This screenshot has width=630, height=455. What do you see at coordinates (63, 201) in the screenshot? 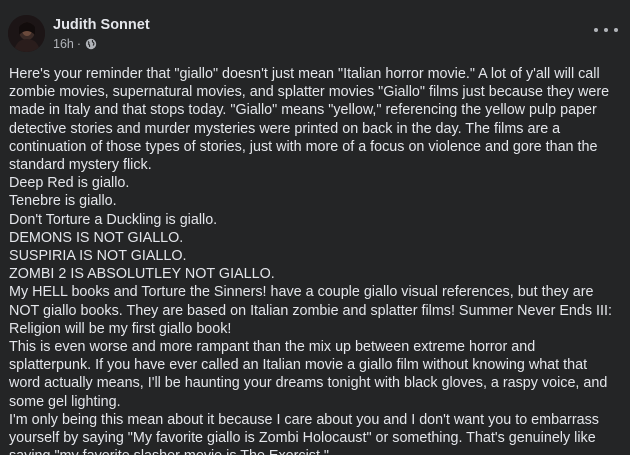
I see `post-paragraph: Tenebre is giallo.` at bounding box center [63, 201].